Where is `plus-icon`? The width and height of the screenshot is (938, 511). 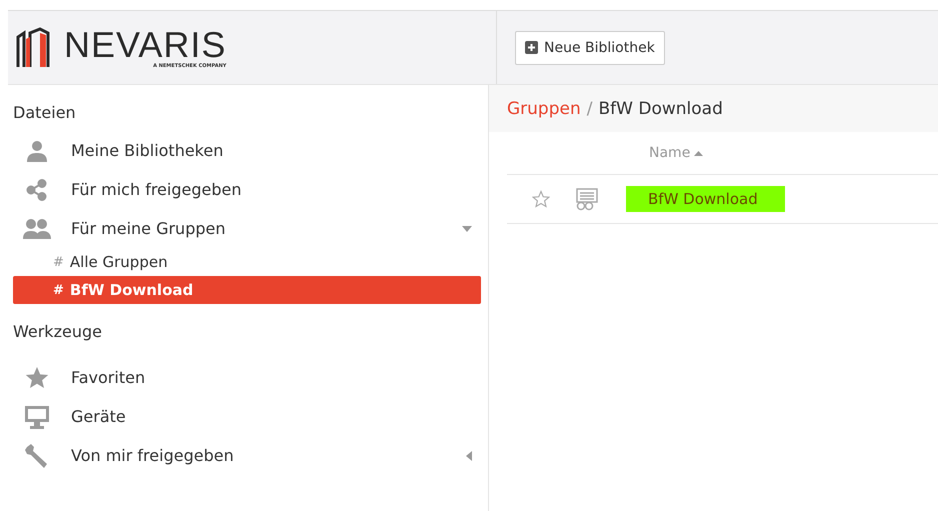 plus-icon is located at coordinates (531, 47).